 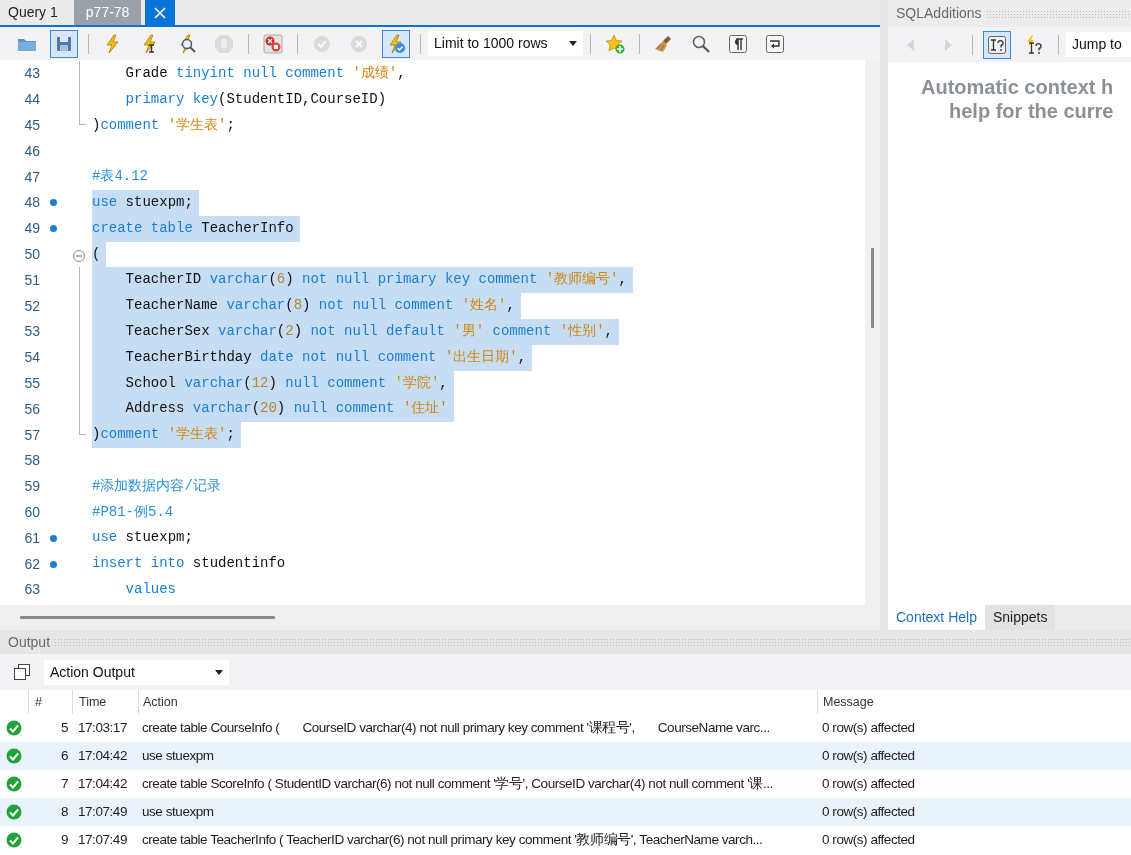 What do you see at coordinates (615, 43) in the screenshot?
I see `star-plus-icon` at bounding box center [615, 43].